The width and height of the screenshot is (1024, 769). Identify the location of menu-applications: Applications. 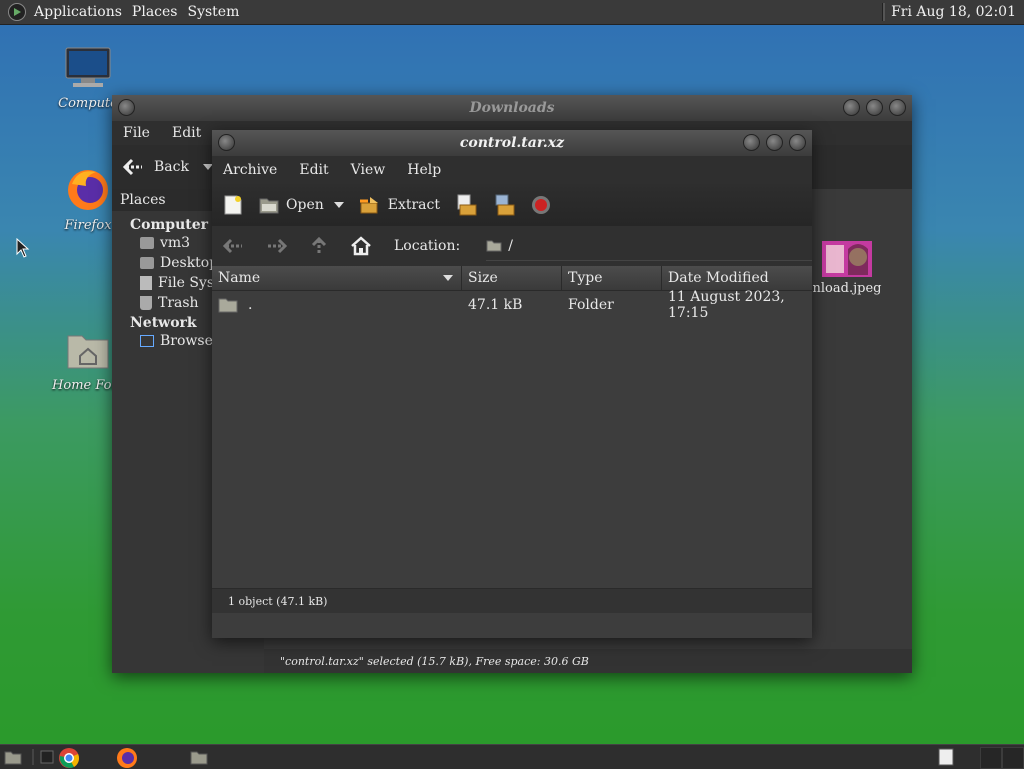
(78, 12).